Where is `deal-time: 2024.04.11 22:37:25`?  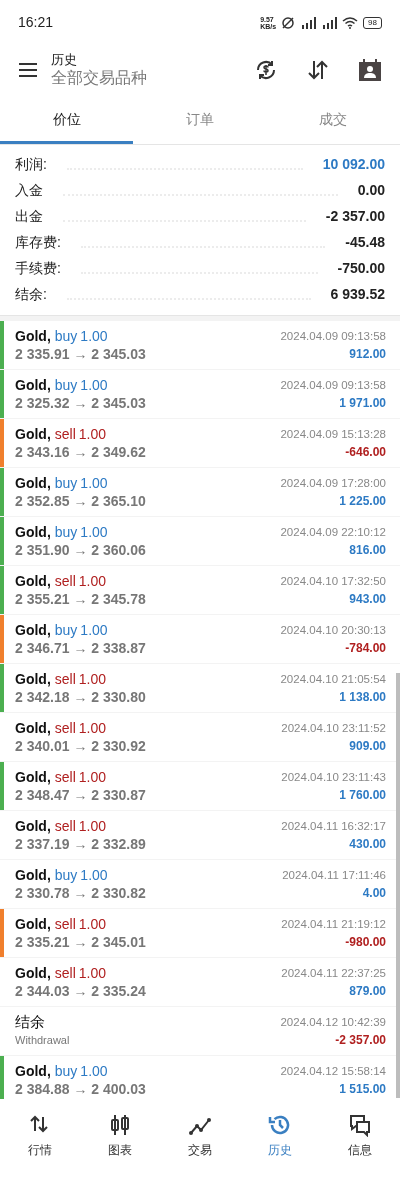
deal-time: 2024.04.11 22:37:25 is located at coordinates (333, 973).